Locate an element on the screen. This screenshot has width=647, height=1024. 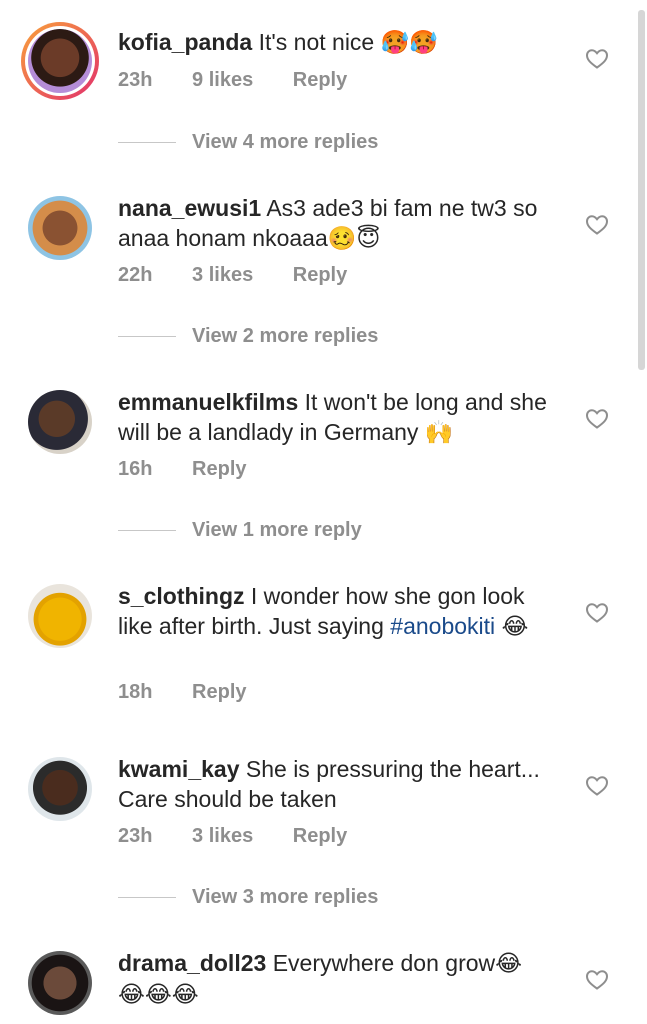
view-replies-label: View 1 more reply is located at coordinates (277, 530).